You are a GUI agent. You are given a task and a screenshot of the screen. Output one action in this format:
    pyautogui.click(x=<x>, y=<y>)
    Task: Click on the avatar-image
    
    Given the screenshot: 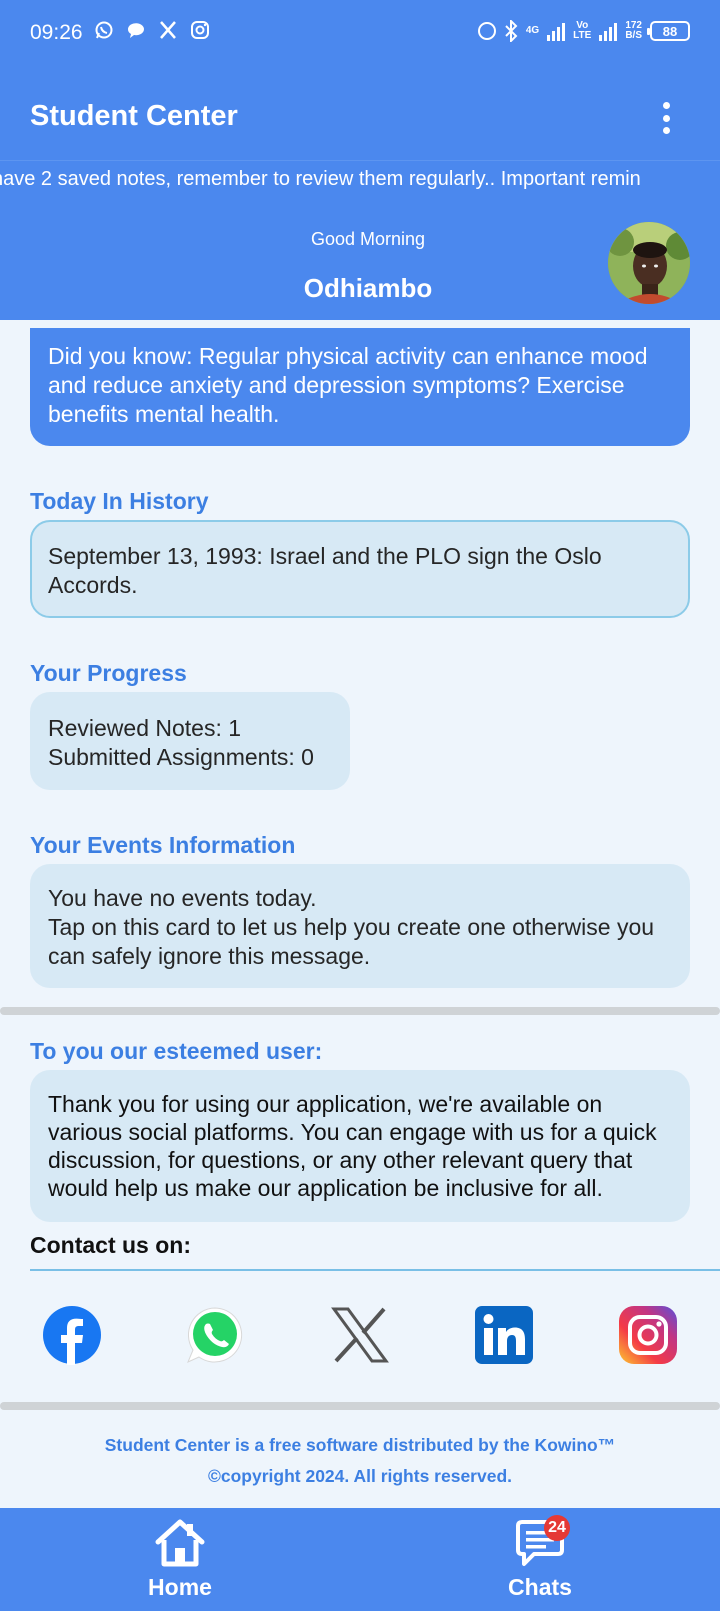 What is the action you would take?
    pyautogui.click(x=649, y=263)
    